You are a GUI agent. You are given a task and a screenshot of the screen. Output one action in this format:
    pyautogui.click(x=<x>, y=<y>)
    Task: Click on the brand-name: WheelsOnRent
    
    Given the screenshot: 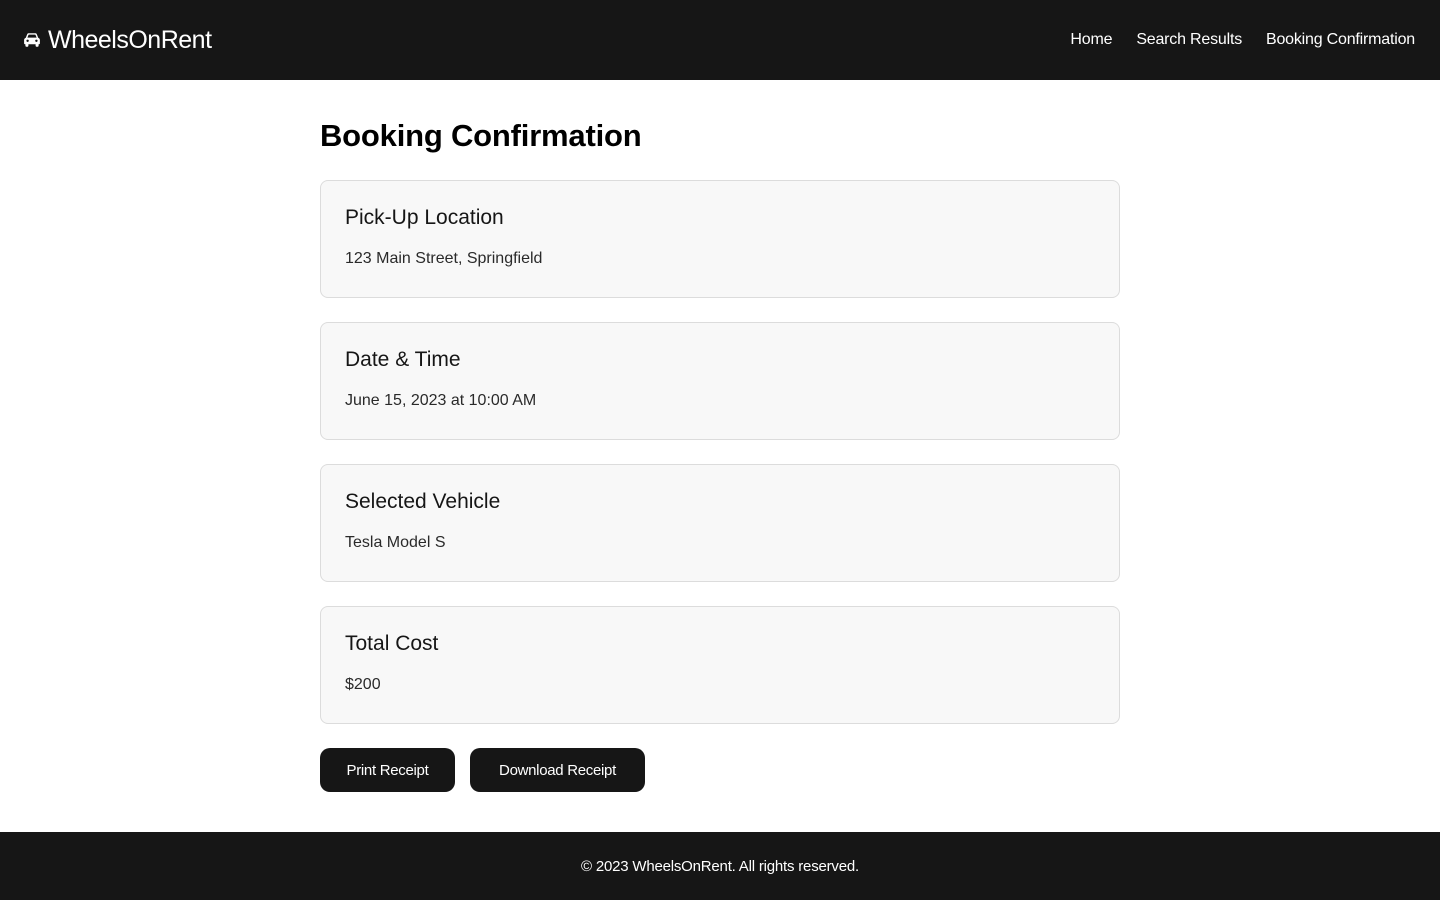 What is the action you would take?
    pyautogui.click(x=130, y=39)
    